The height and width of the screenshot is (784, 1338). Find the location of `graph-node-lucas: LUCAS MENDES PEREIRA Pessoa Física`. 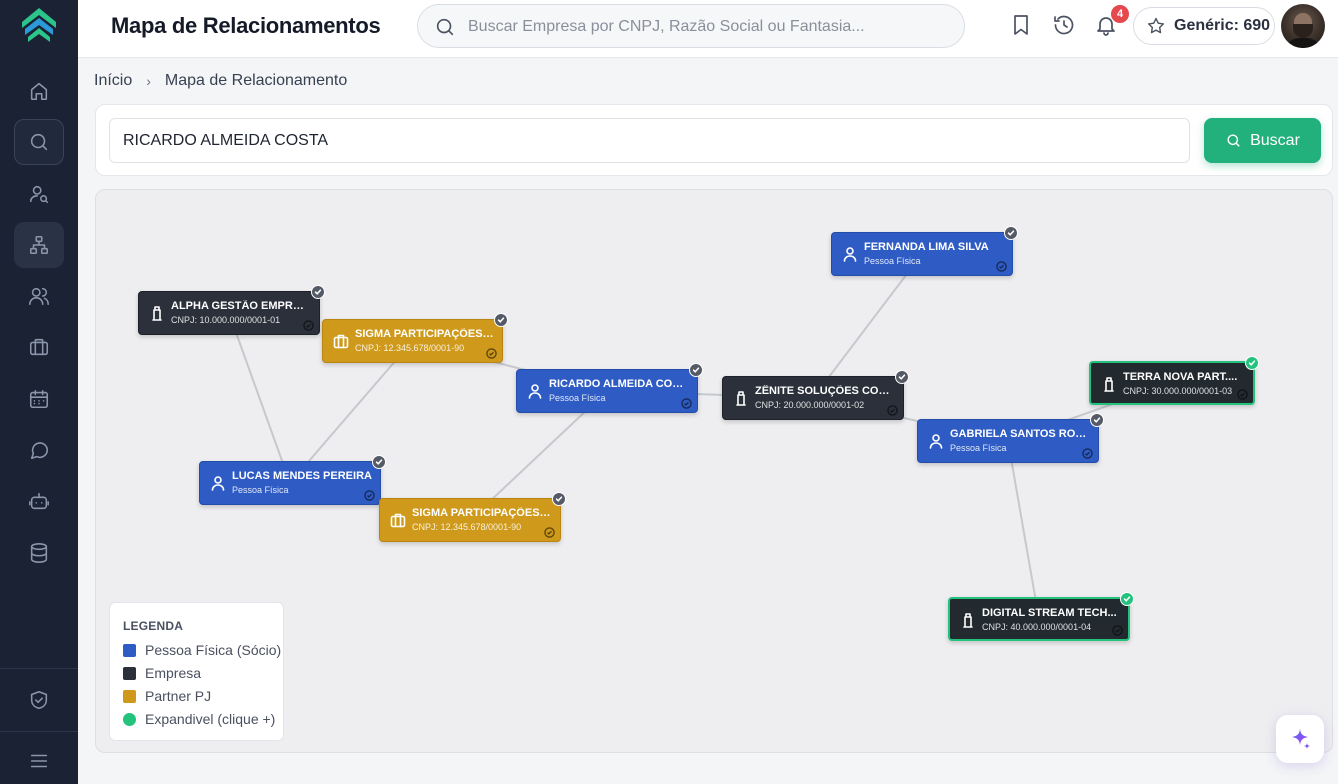

graph-node-lucas: LUCAS MENDES PEREIRA Pessoa Física is located at coordinates (292, 480).